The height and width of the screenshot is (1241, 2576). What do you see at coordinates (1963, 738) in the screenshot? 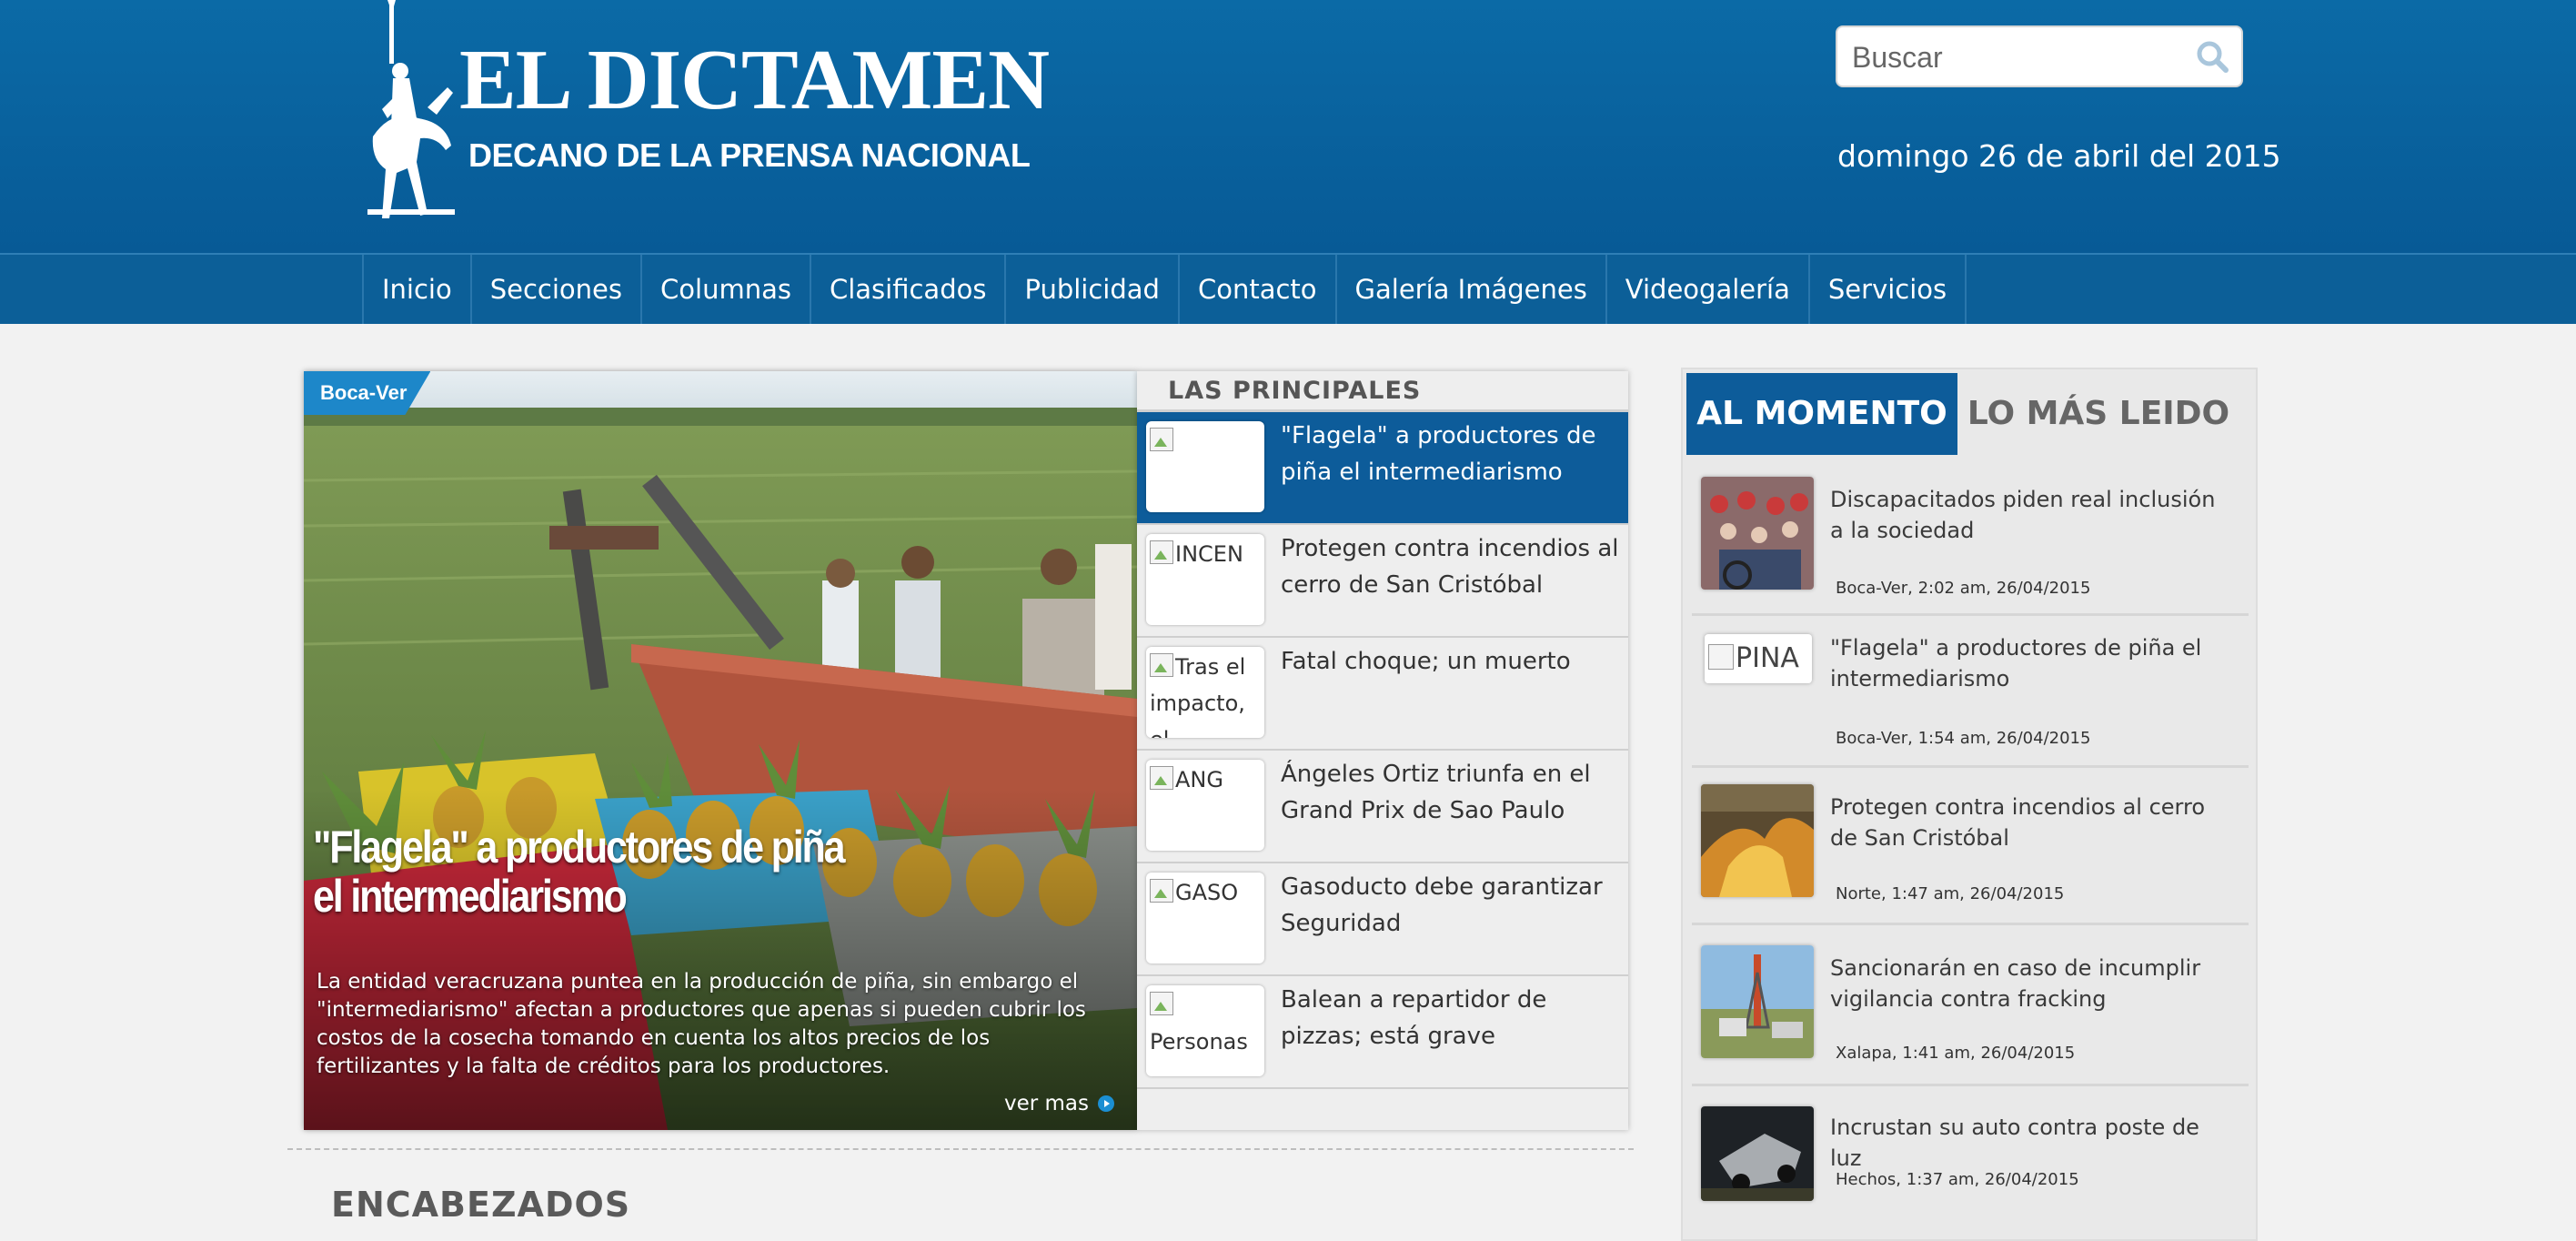
I see `news-meta: Boca-Ver, 1:54 am, 26/04/2015` at bounding box center [1963, 738].